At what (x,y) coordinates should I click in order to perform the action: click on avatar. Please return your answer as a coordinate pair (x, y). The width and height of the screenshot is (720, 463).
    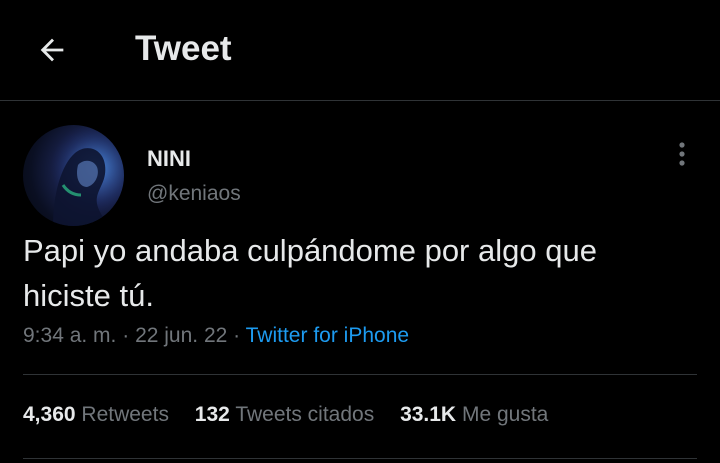
    Looking at the image, I should click on (73, 175).